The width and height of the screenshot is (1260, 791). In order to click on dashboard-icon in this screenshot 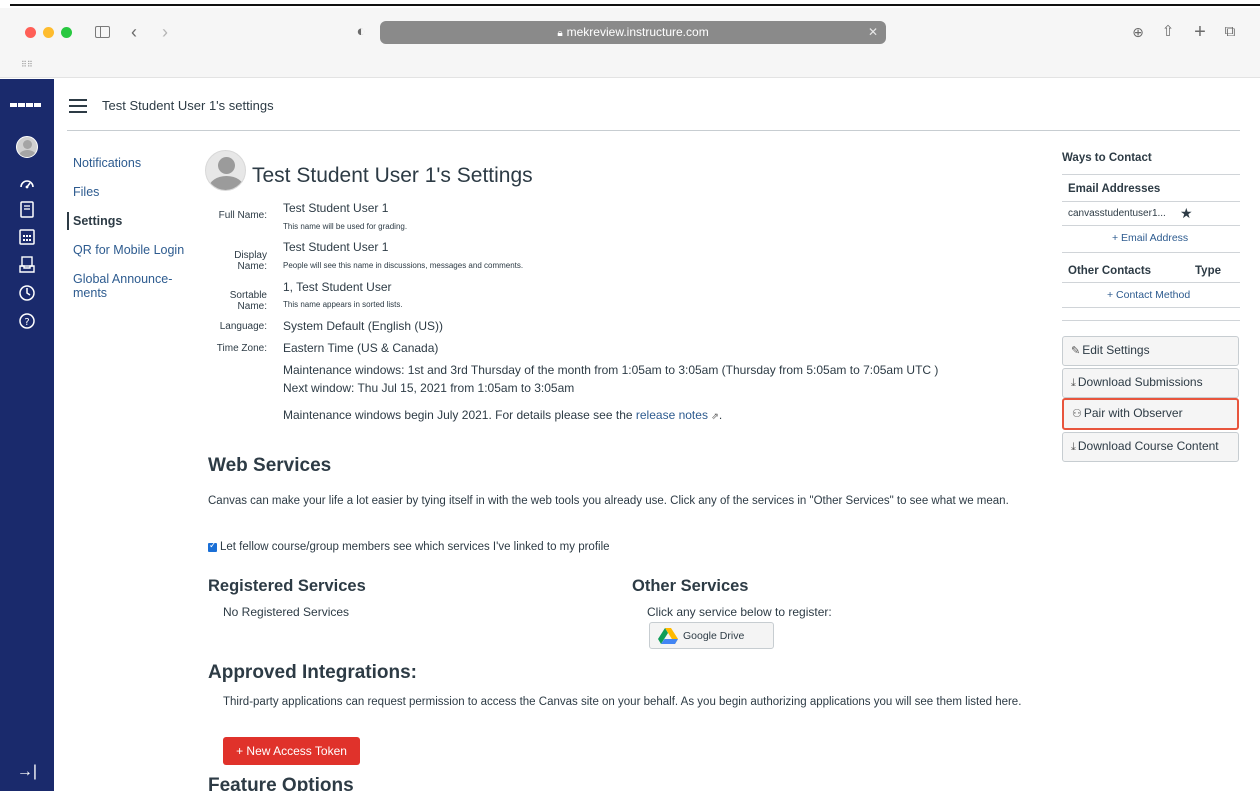, I will do `click(27, 187)`.